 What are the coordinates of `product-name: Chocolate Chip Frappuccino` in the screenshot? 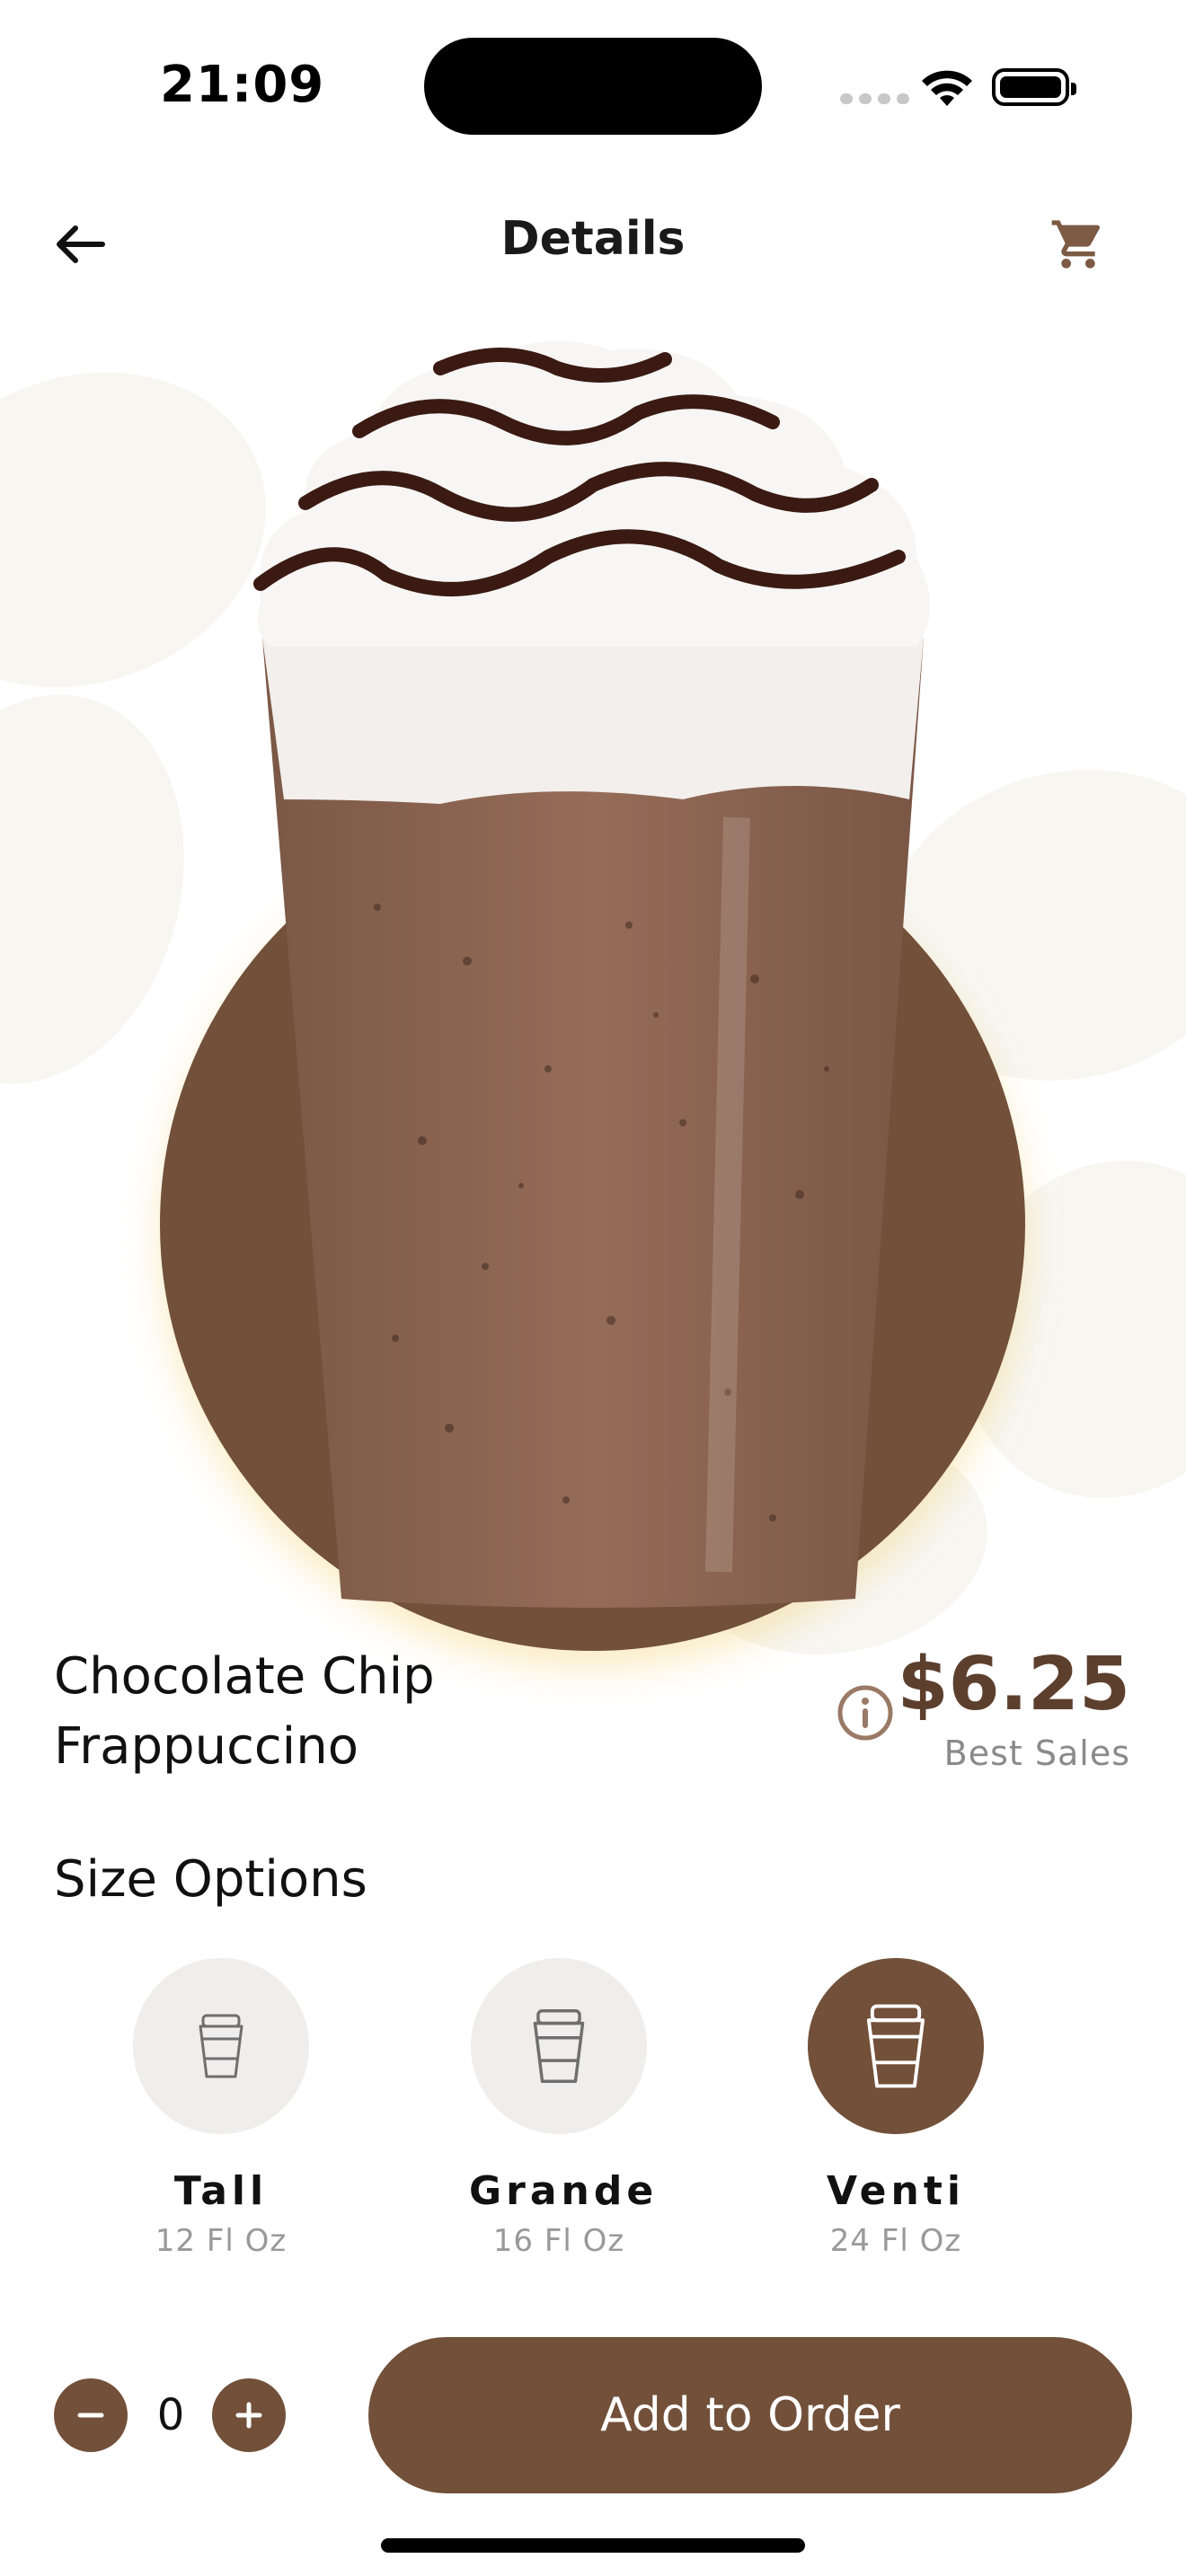 It's located at (323, 1712).